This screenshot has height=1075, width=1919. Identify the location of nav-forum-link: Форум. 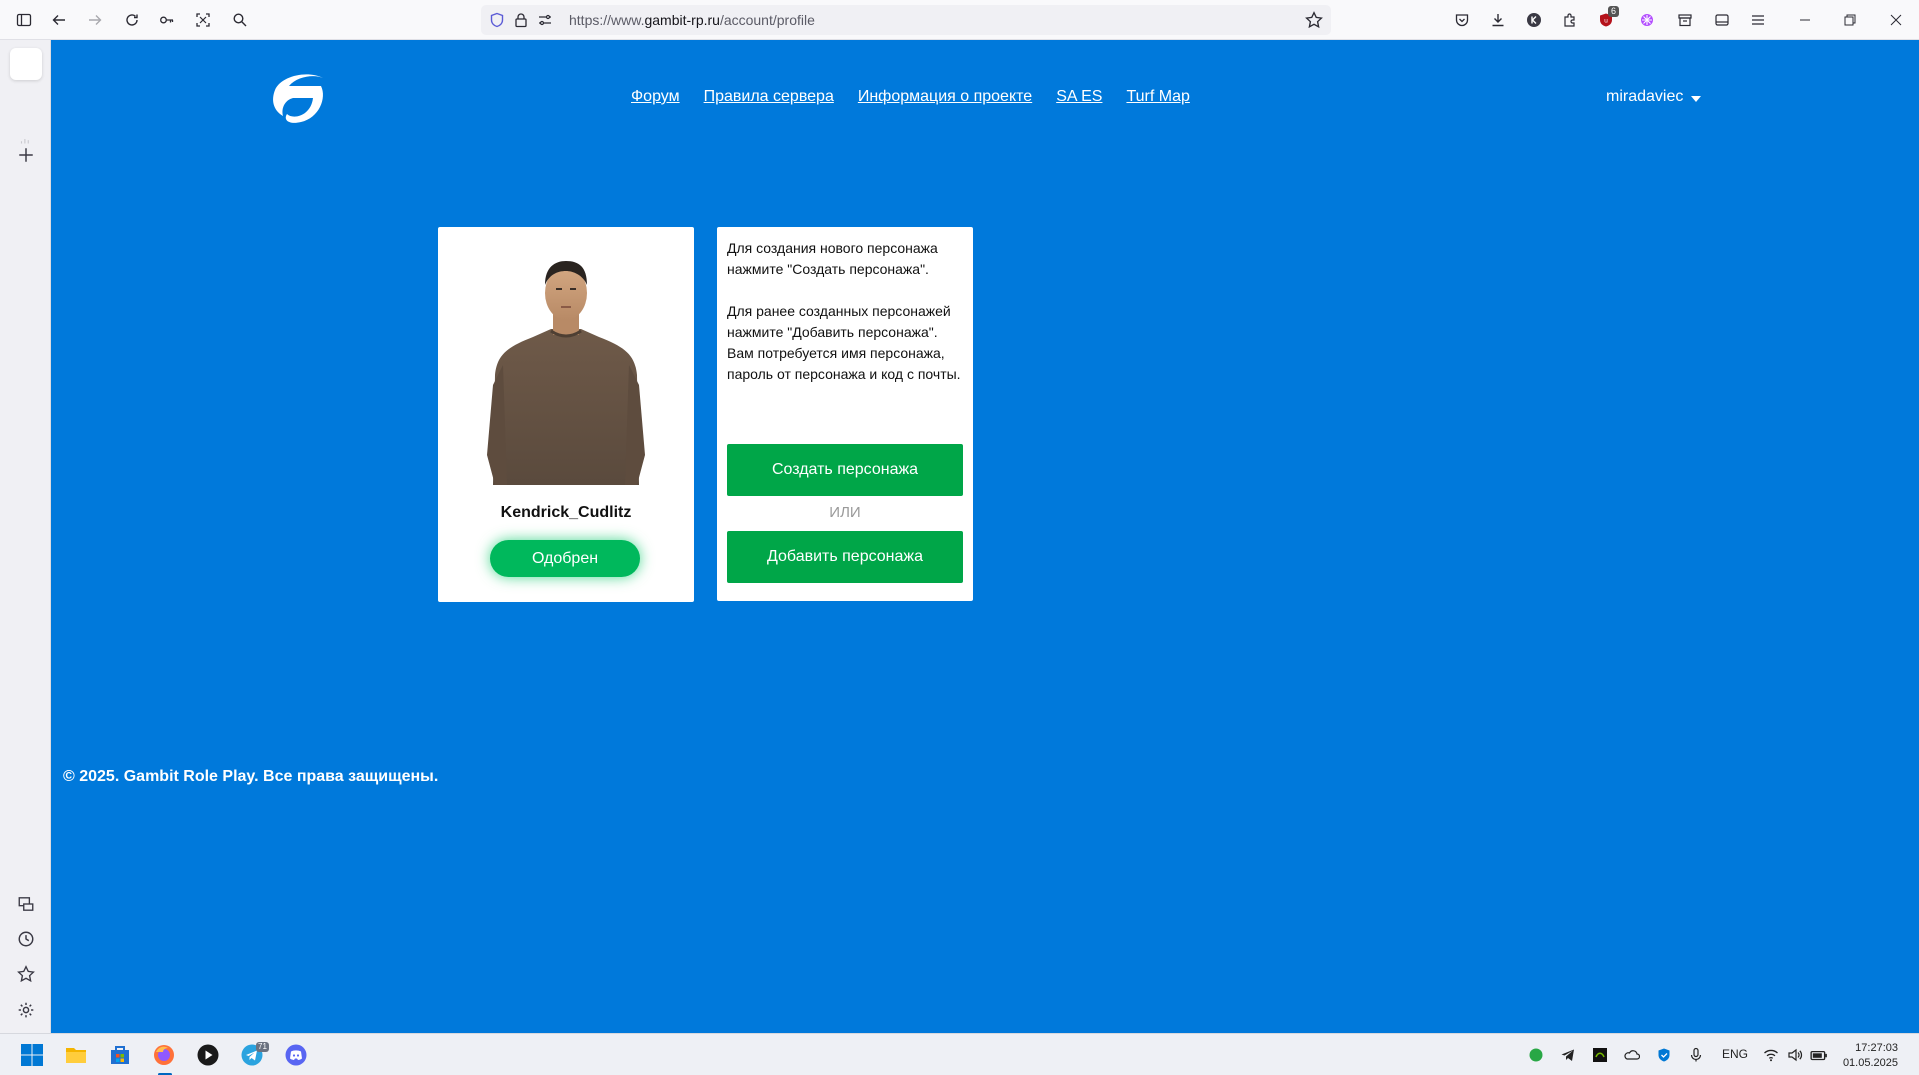
(655, 97).